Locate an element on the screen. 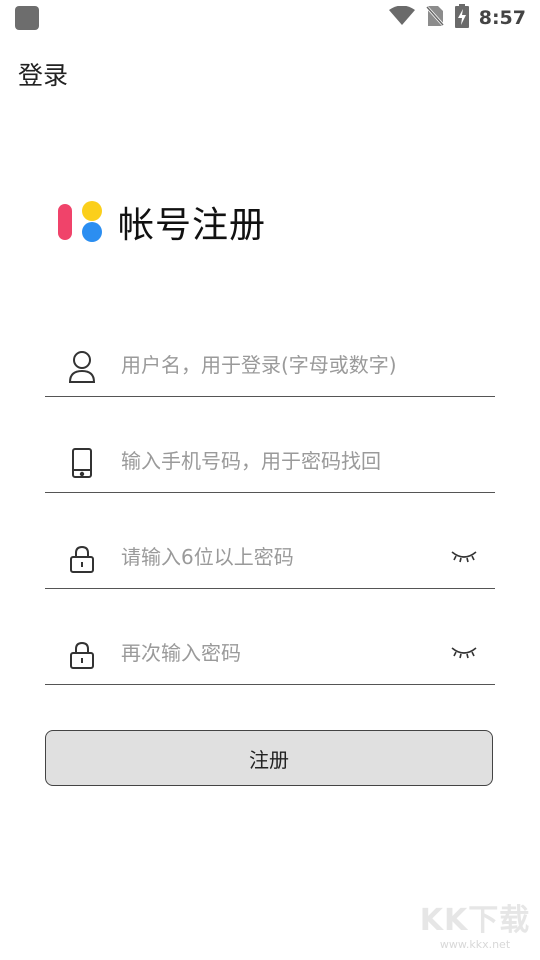 Image resolution: width=540 pixels, height=960 pixels. watermark: KK下载 www.kkx.net is located at coordinates (475, 930).